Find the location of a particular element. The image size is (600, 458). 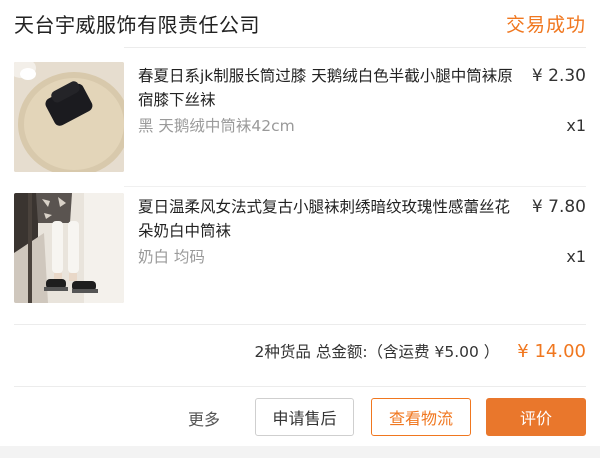

item-title: 夏日温柔风女法式复古小腿袜刺绣暗纹玫瑰性感蕾丝花朵奶白中筒袜 is located at coordinates (329, 219).